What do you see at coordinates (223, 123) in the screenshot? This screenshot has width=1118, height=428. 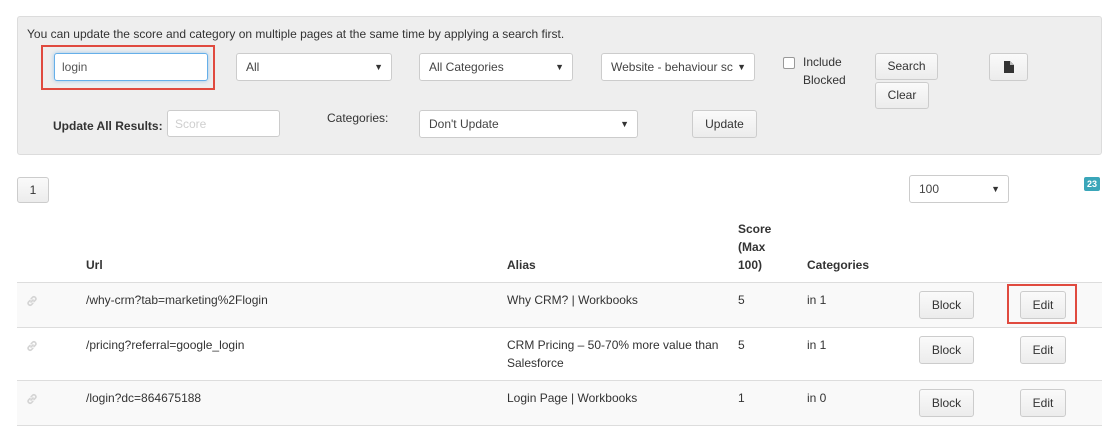 I see `score-input` at bounding box center [223, 123].